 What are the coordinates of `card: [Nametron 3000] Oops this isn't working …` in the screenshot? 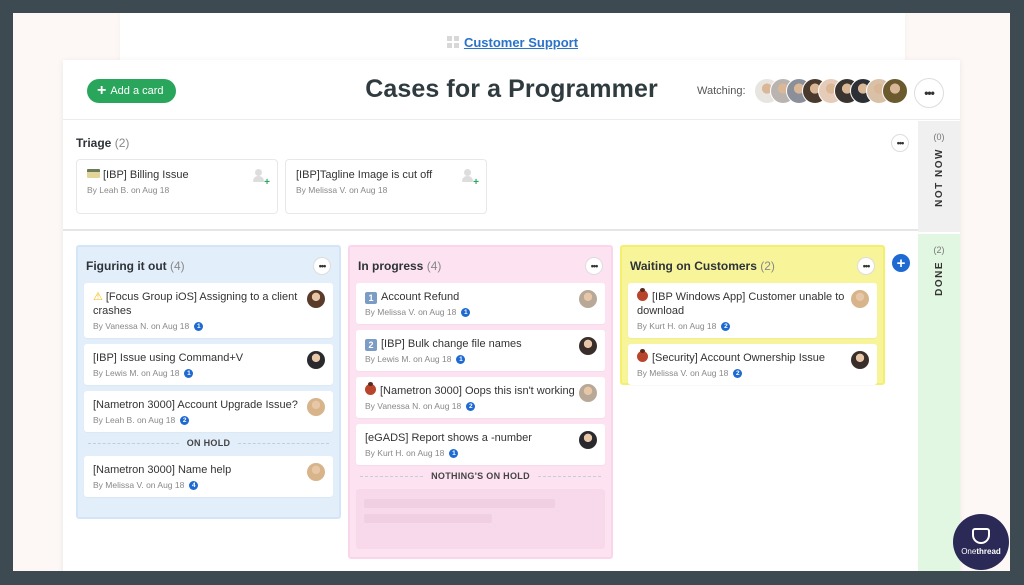 It's located at (480, 397).